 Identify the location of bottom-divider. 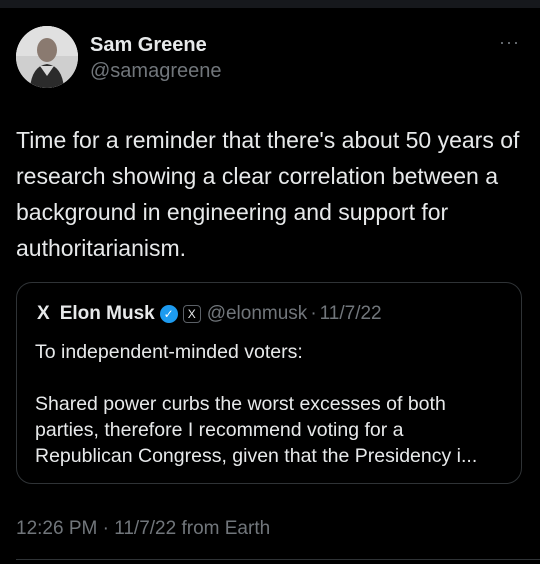
(278, 559).